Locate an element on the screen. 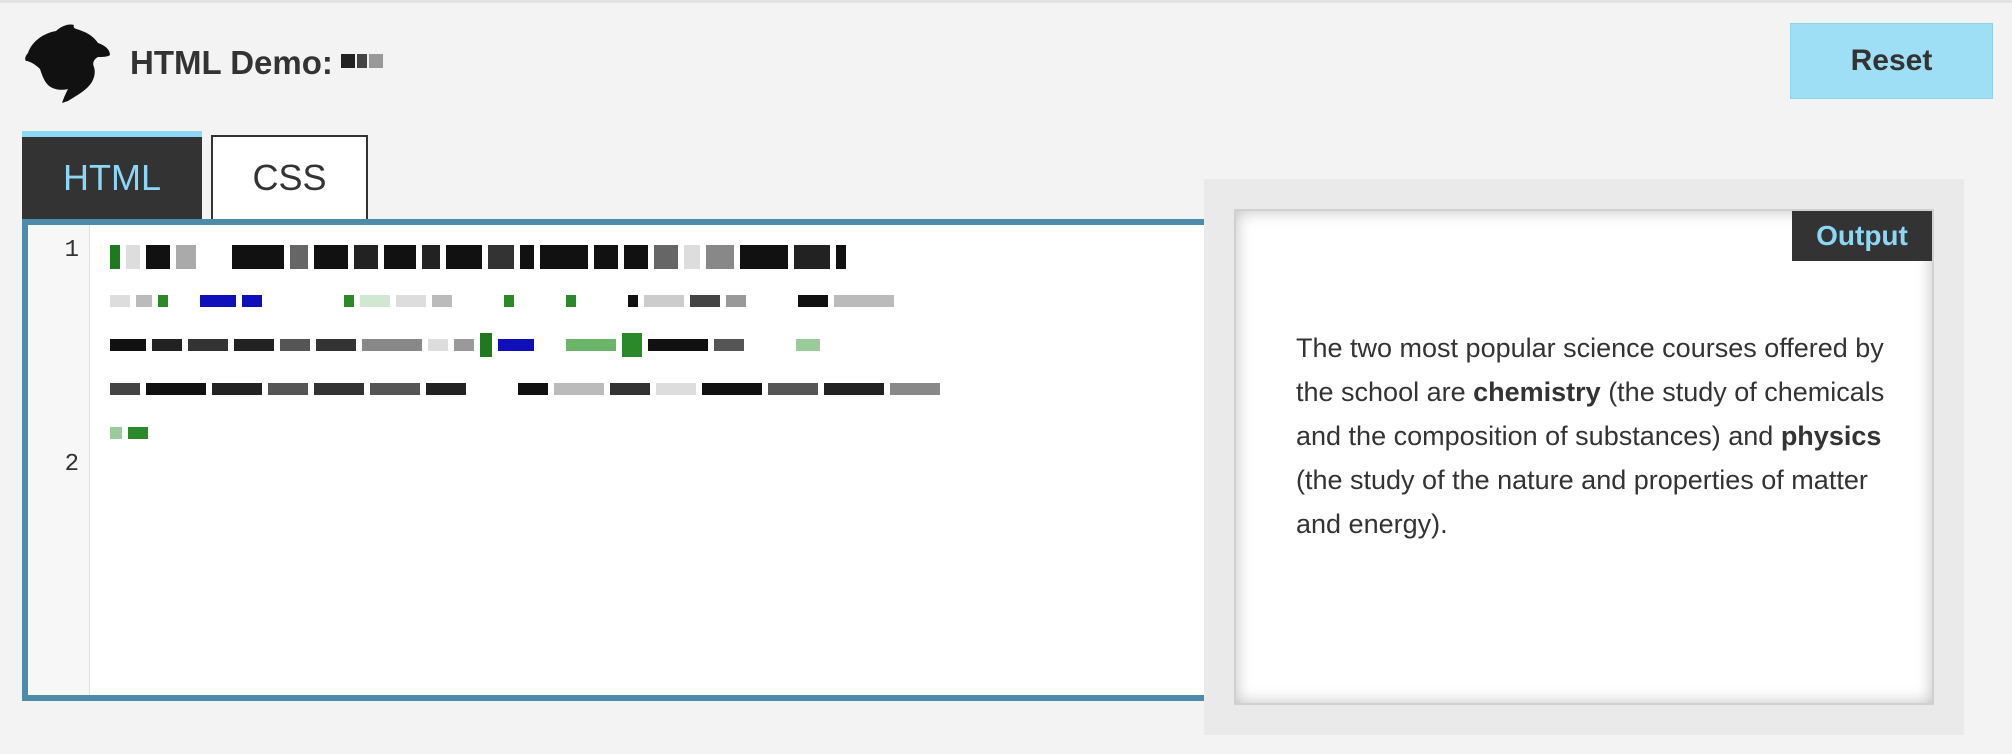 Image resolution: width=2012 pixels, height=754 pixels. header: HTML Demo: is located at coordinates (202, 63).